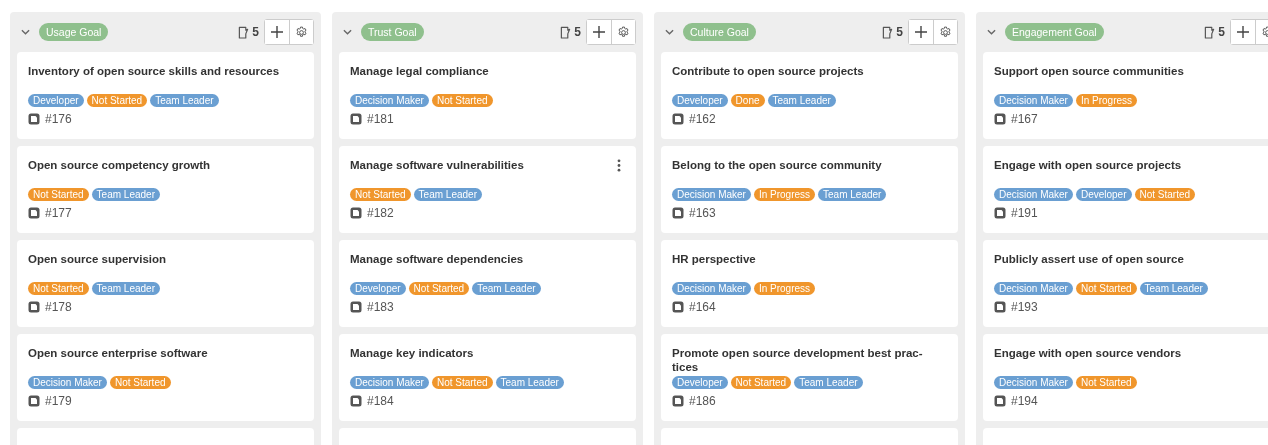  Describe the element at coordinates (1089, 259) in the screenshot. I see `card-title: Publicly assert use of open source` at that location.